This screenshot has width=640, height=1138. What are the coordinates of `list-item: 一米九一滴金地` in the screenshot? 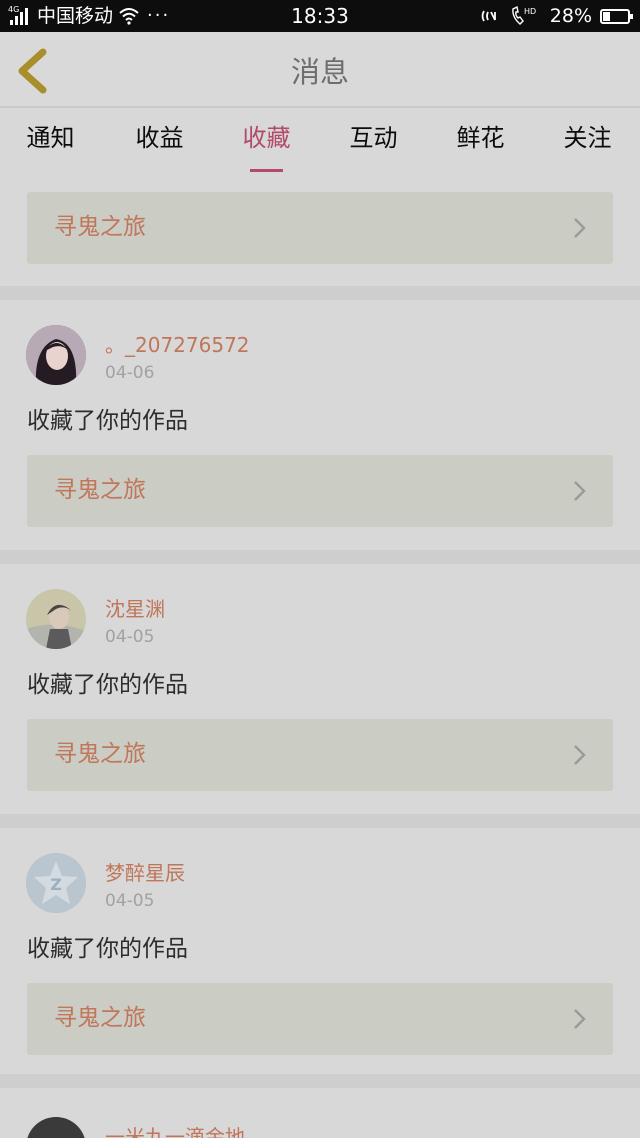 It's located at (320, 1113).